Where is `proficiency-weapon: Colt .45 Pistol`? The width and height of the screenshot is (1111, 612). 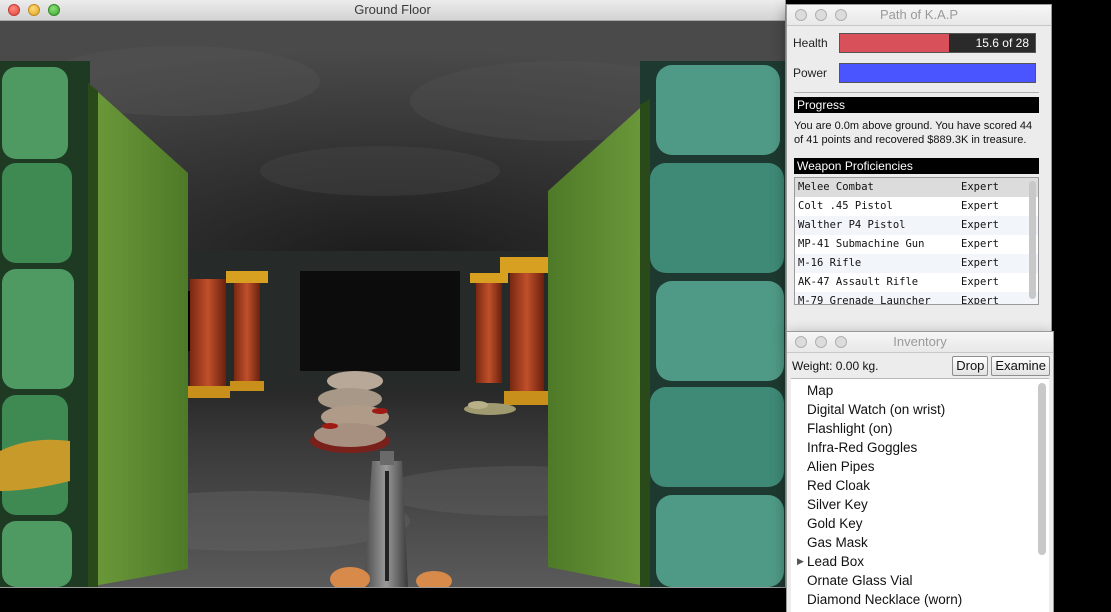
proficiency-weapon: Colt .45 Pistol is located at coordinates (845, 206).